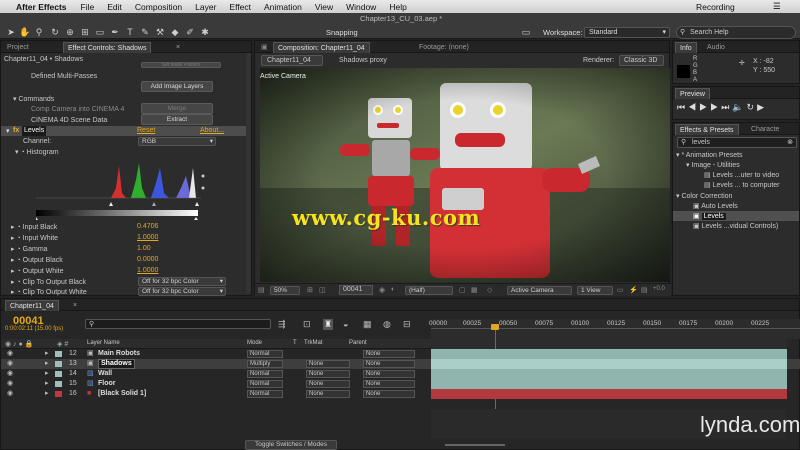  Describe the element at coordinates (15, 99) in the screenshot. I see `commands-twirl-icon: ▾` at that location.